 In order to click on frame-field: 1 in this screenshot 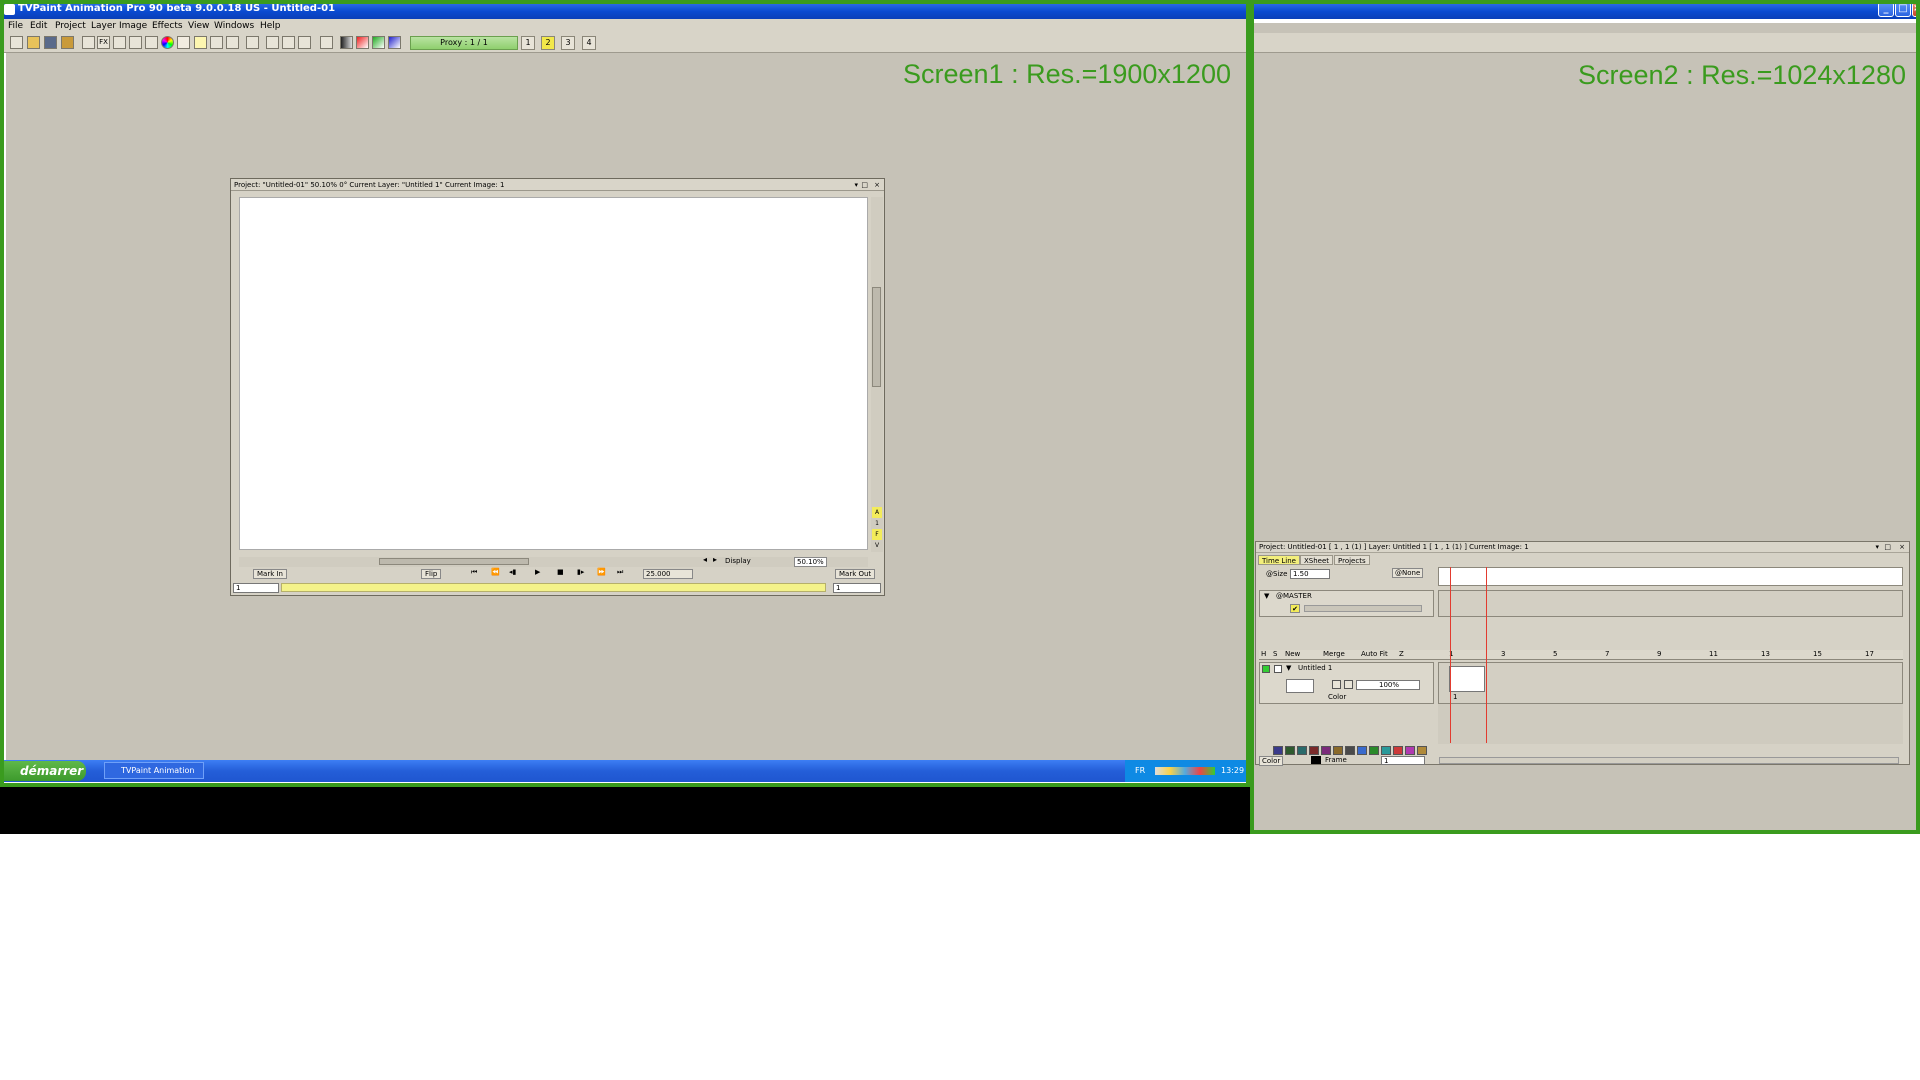, I will do `click(1403, 760)`.